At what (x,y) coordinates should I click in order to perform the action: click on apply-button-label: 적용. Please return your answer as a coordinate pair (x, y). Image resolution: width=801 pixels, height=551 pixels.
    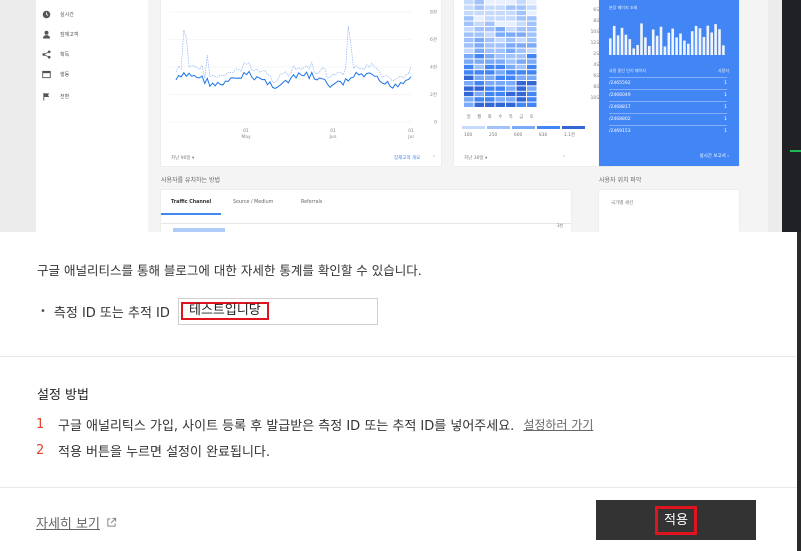
    Looking at the image, I should click on (676, 520).